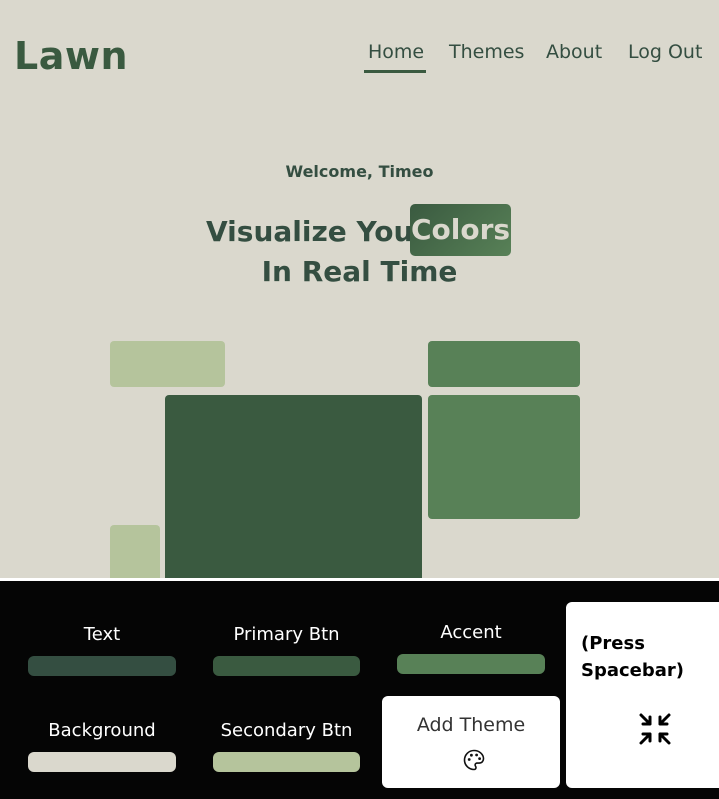 Image resolution: width=719 pixels, height=799 pixels. What do you see at coordinates (395, 71) in the screenshot?
I see `nav-active-indicator` at bounding box center [395, 71].